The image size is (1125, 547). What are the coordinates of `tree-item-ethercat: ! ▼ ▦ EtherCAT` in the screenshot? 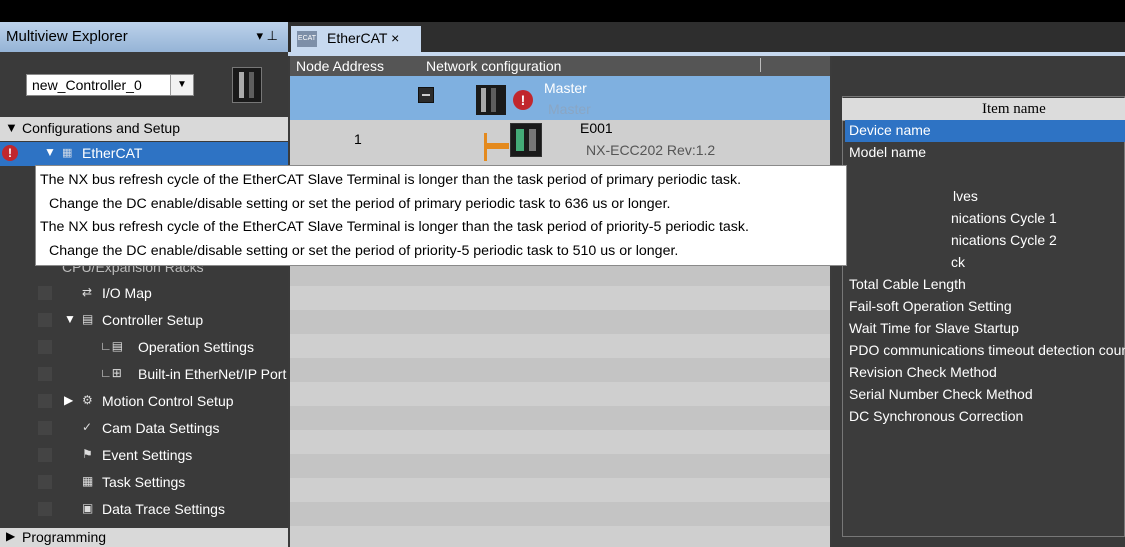 It's located at (144, 154).